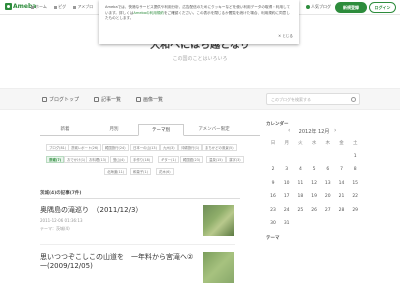 The image size is (400, 300). Describe the element at coordinates (318, 7) in the screenshot. I see `popular-blog-link: 人気ブログ` at that location.